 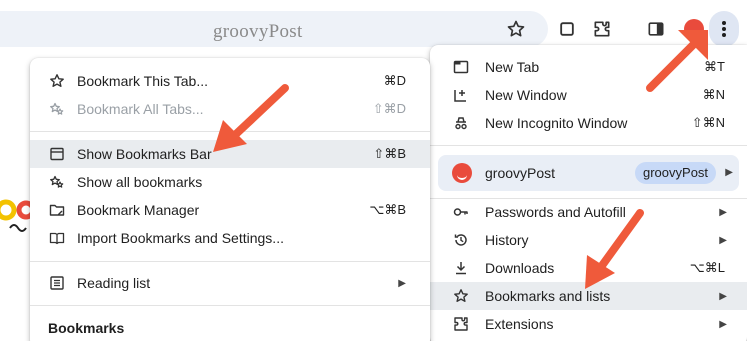 What do you see at coordinates (588, 324) in the screenshot?
I see `menu-item-extensions: Extensions ▶` at bounding box center [588, 324].